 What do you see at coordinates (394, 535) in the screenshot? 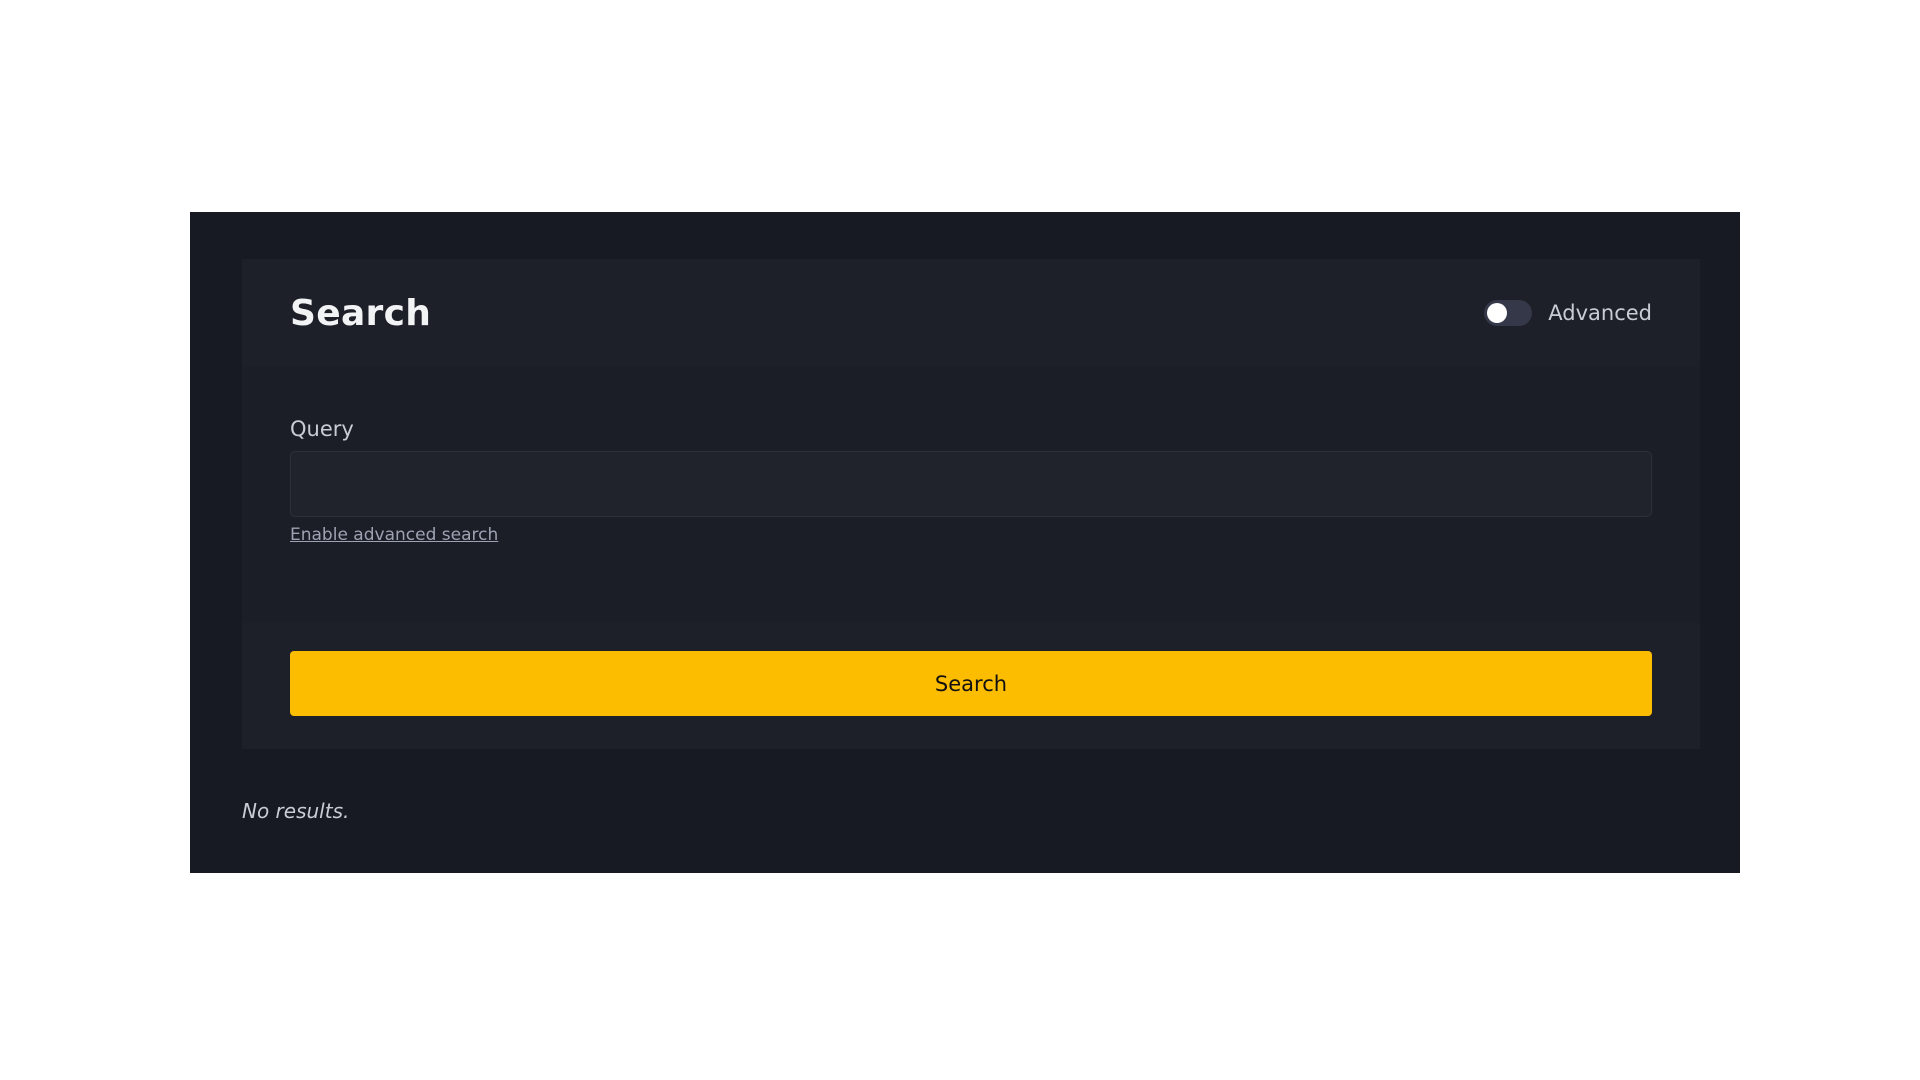
I see `enable-advanced-search-link: Enable advanced search` at bounding box center [394, 535].